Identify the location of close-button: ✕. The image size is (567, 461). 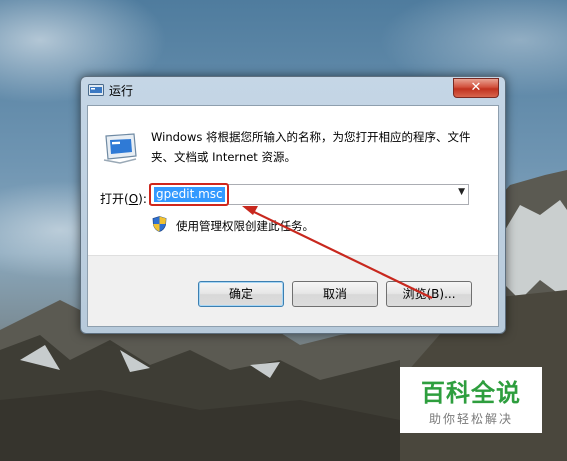
(476, 88).